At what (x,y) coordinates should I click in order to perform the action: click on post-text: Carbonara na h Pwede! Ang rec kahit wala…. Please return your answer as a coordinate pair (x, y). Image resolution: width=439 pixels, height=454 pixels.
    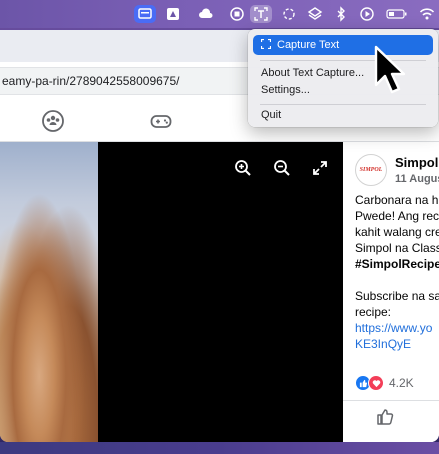
    Looking at the image, I should click on (397, 272).